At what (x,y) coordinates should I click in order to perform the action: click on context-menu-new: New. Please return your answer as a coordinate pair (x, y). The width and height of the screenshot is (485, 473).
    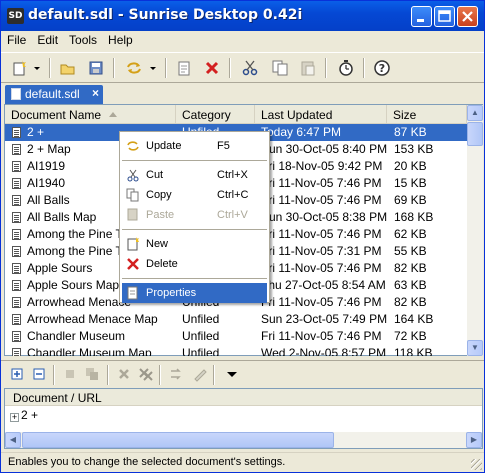
    Looking at the image, I should click on (194, 244).